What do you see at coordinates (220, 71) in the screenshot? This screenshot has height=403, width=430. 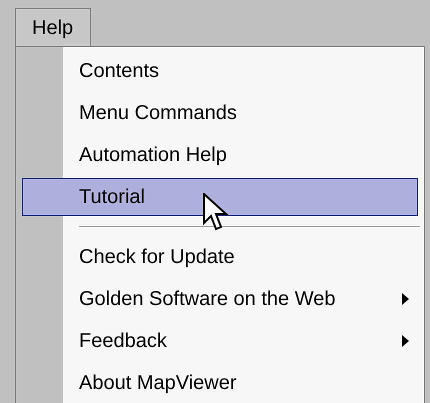 I see `menu-item: Contents` at bounding box center [220, 71].